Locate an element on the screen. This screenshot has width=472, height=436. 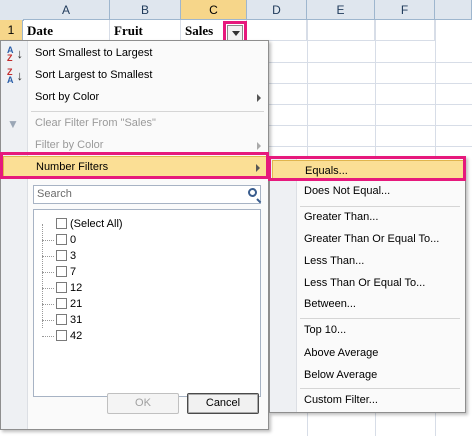
menu-sort-descending: Z A ↓ Sort Largest to Smallest is located at coordinates (135, 75).